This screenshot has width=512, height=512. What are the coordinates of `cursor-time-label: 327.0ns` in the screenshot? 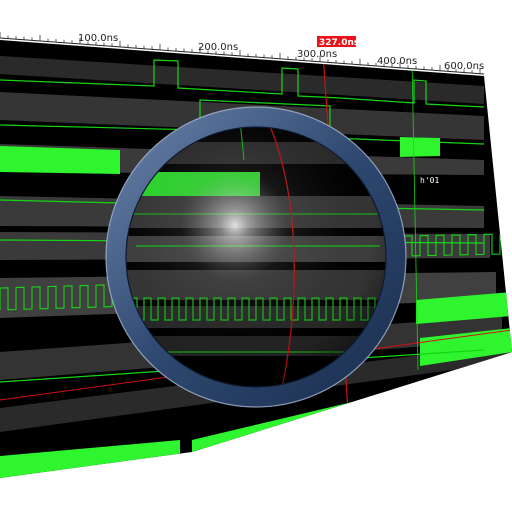 It's located at (339, 43).